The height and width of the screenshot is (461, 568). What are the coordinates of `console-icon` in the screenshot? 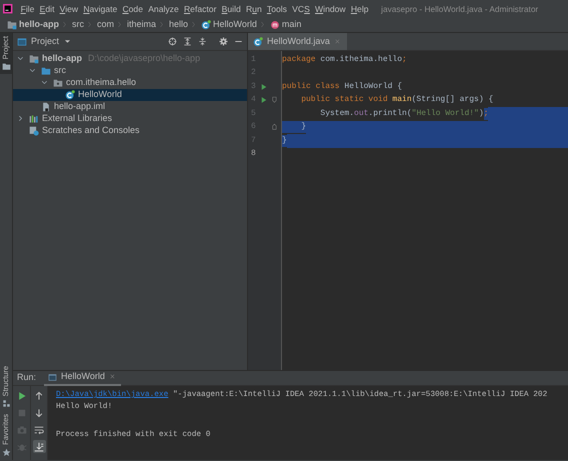 It's located at (53, 377).